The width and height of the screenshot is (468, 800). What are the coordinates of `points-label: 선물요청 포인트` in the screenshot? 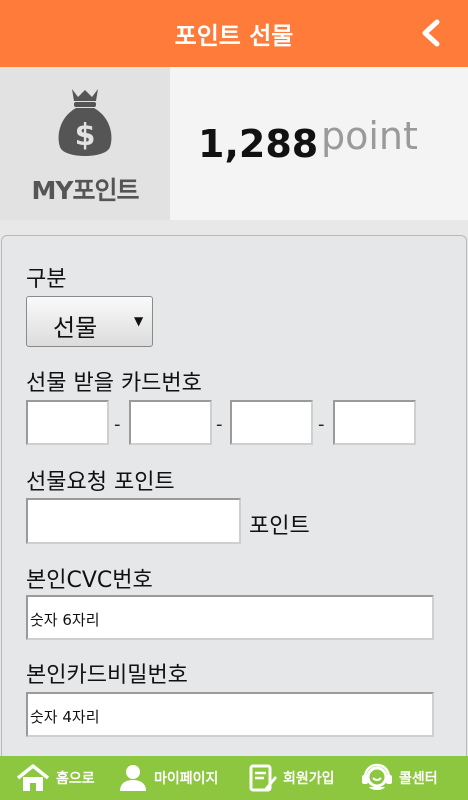 It's located at (100, 482).